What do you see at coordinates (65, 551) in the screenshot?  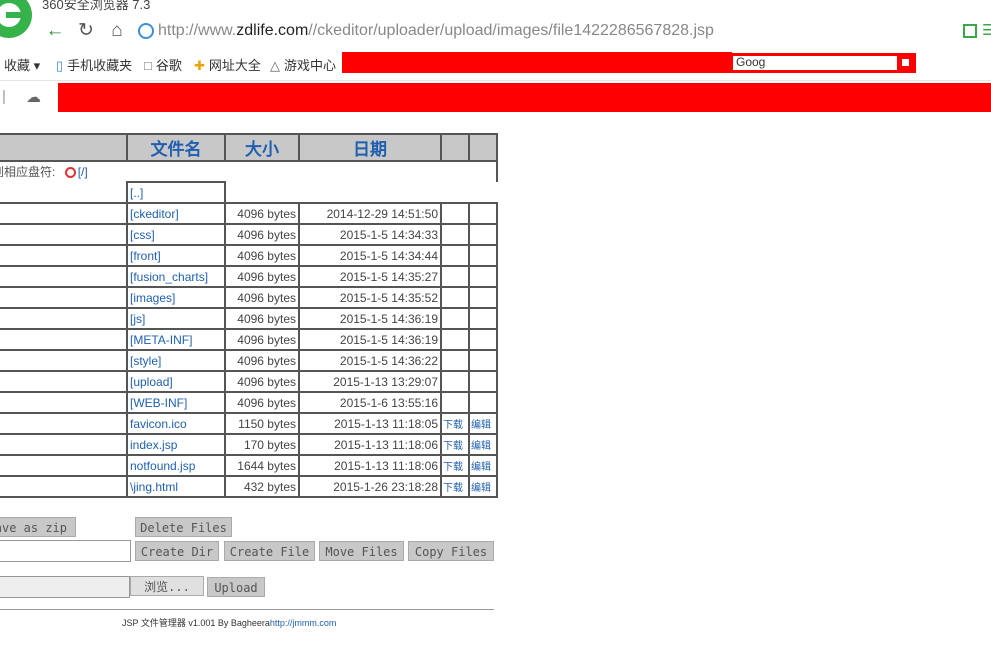 I see `new-name-input` at bounding box center [65, 551].